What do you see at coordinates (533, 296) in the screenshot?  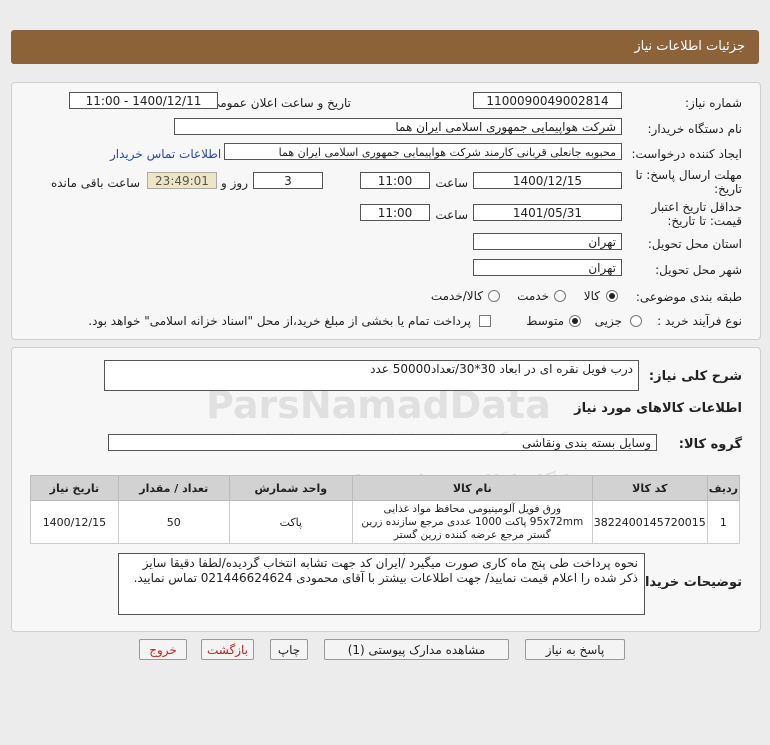 I see `category-option-service: خدمت` at bounding box center [533, 296].